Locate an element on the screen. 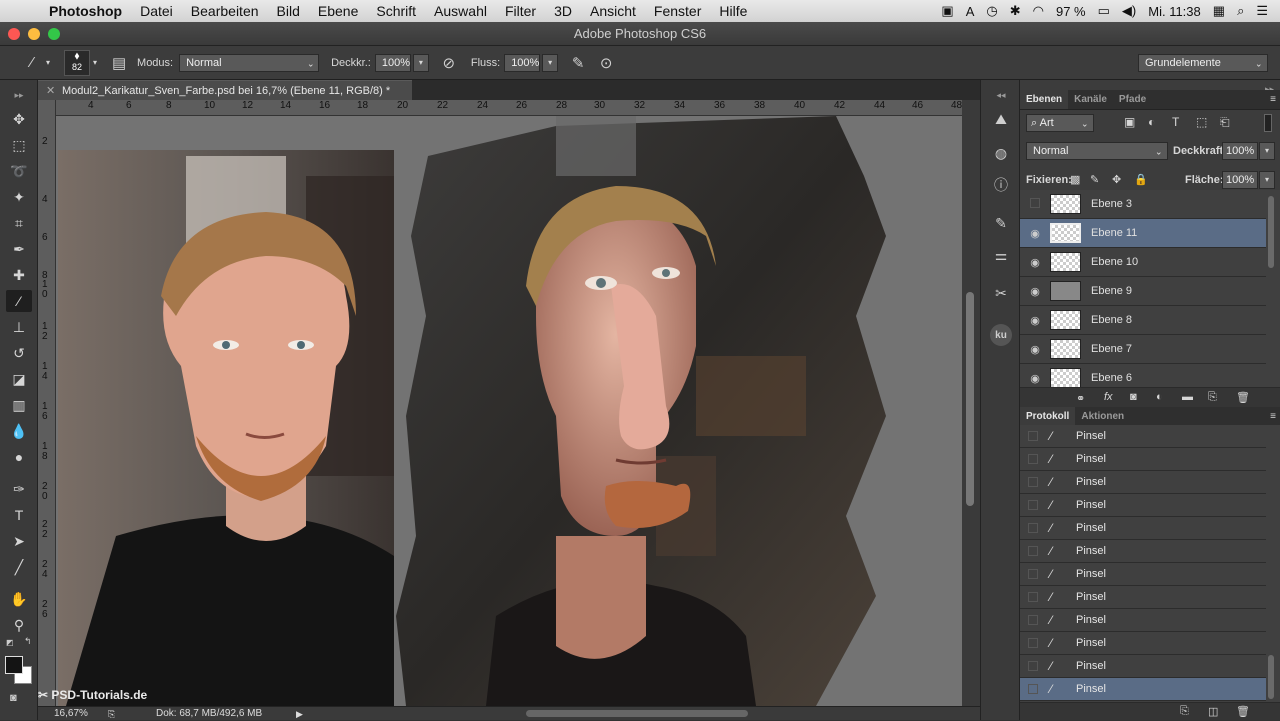 This screenshot has width=1280, height=721. filter-pixel-icon: ▣ is located at coordinates (1129, 122).